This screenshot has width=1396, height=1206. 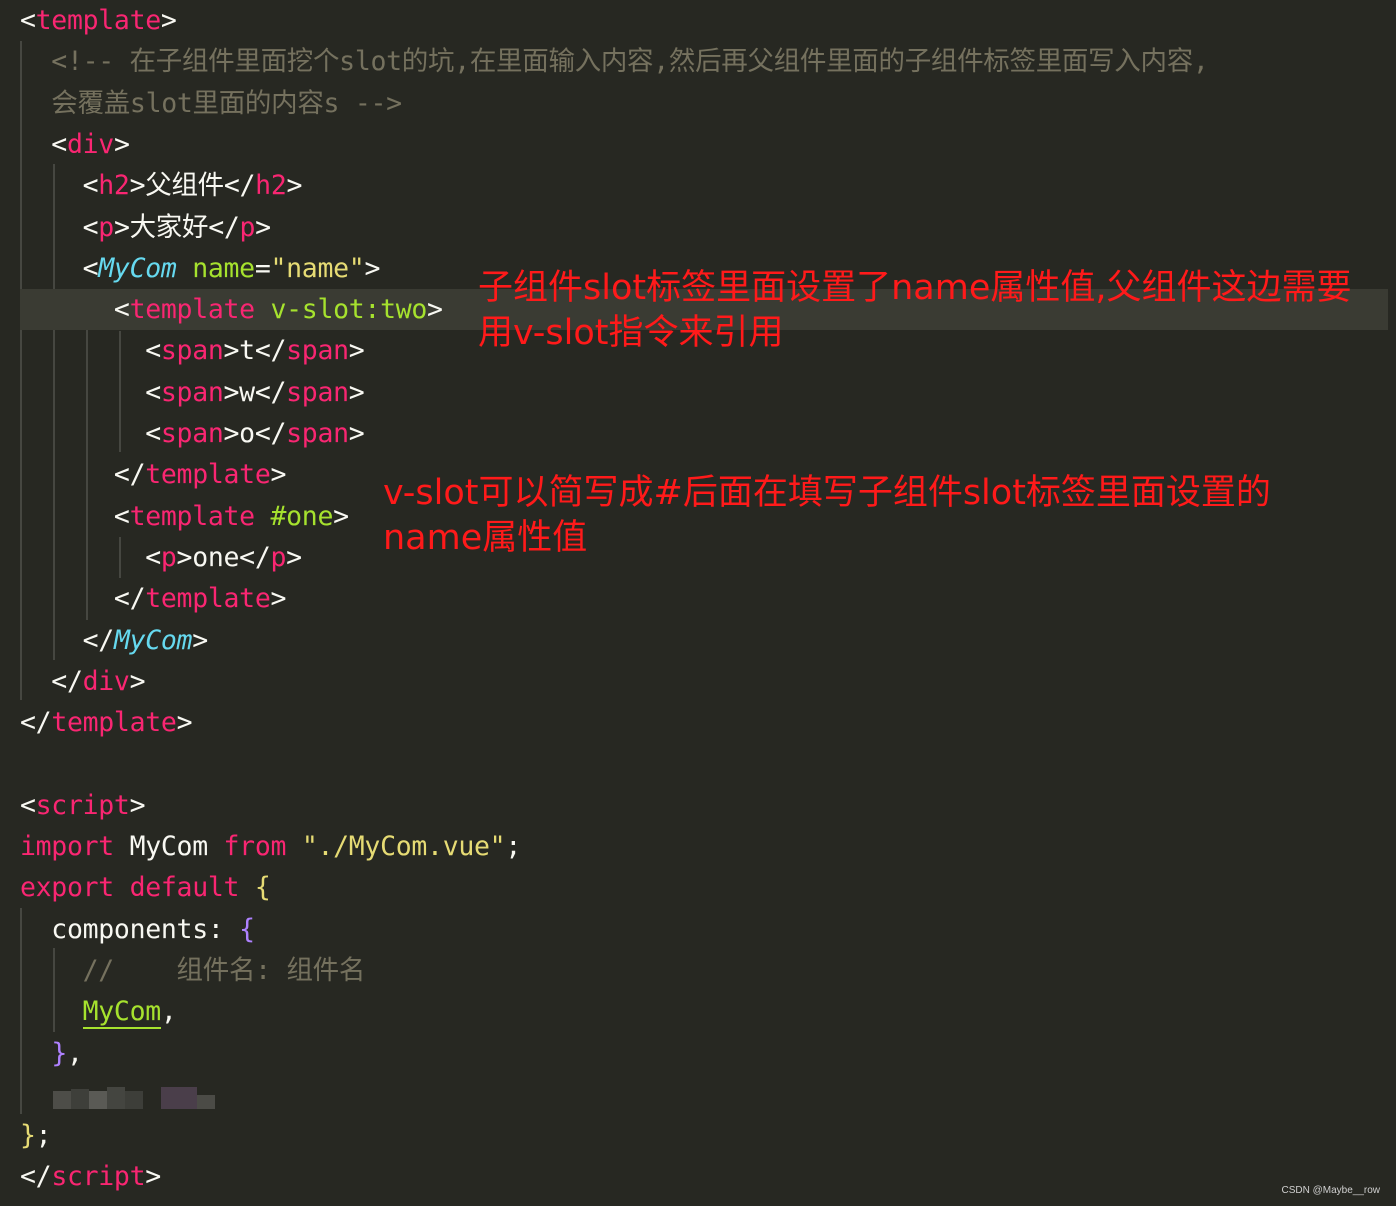 What do you see at coordinates (134, 1098) in the screenshot?
I see `blurred-text` at bounding box center [134, 1098].